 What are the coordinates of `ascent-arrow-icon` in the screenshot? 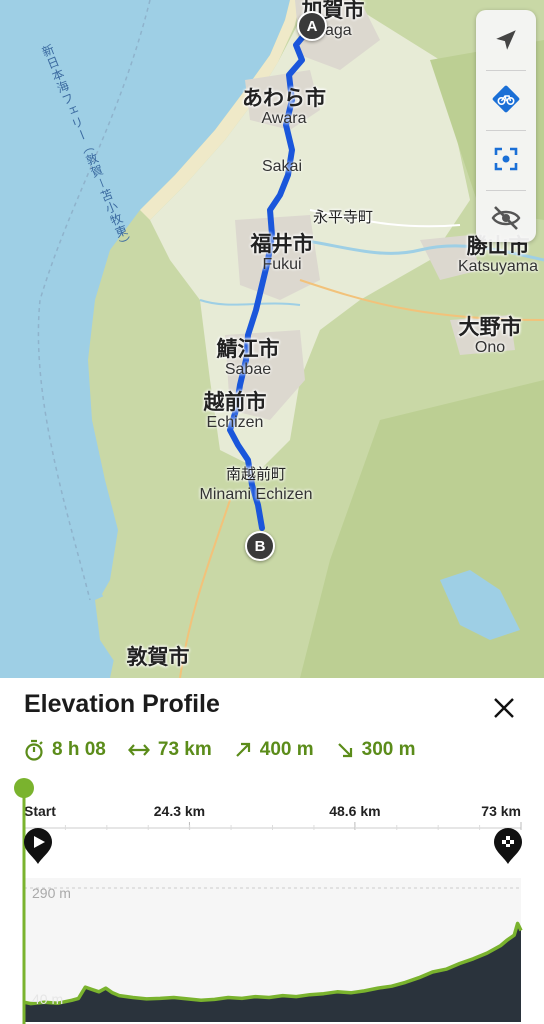 It's located at (242, 749).